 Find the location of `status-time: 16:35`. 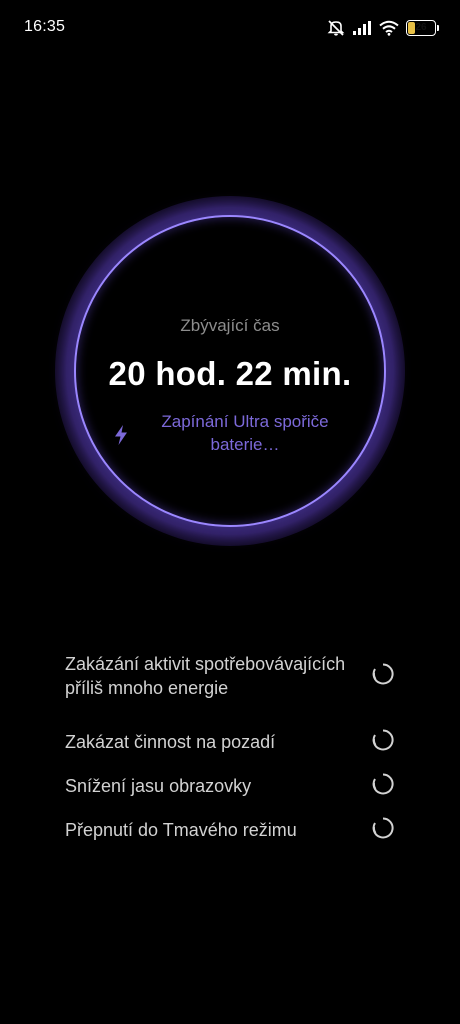

status-time: 16:35 is located at coordinates (45, 26).